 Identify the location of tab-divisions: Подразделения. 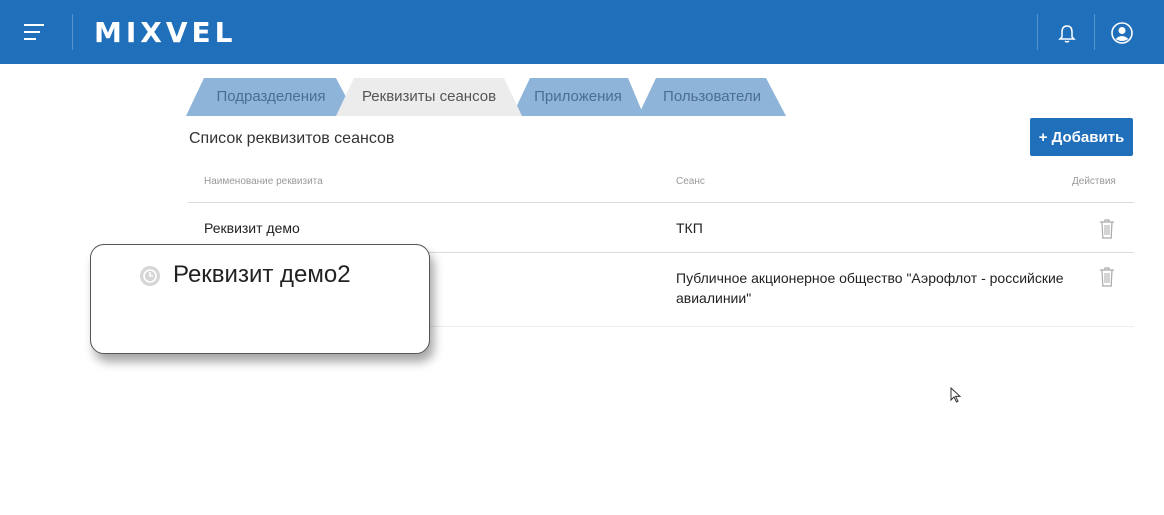
(271, 97).